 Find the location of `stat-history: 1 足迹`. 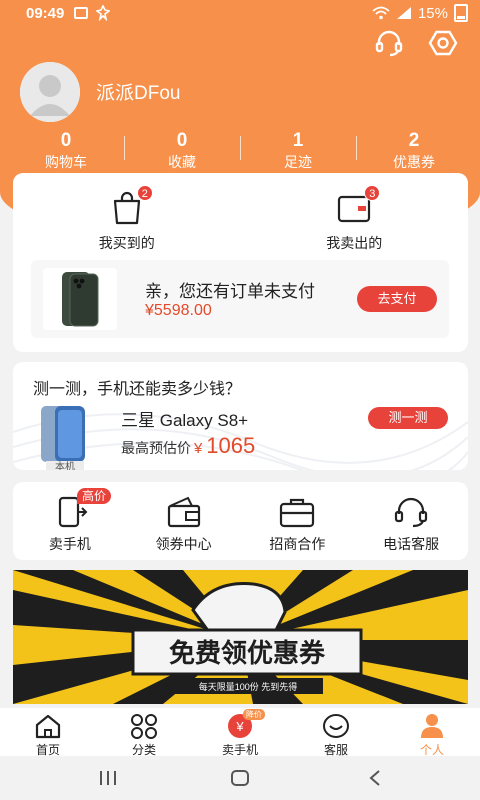

stat-history: 1 足迹 is located at coordinates (298, 151).